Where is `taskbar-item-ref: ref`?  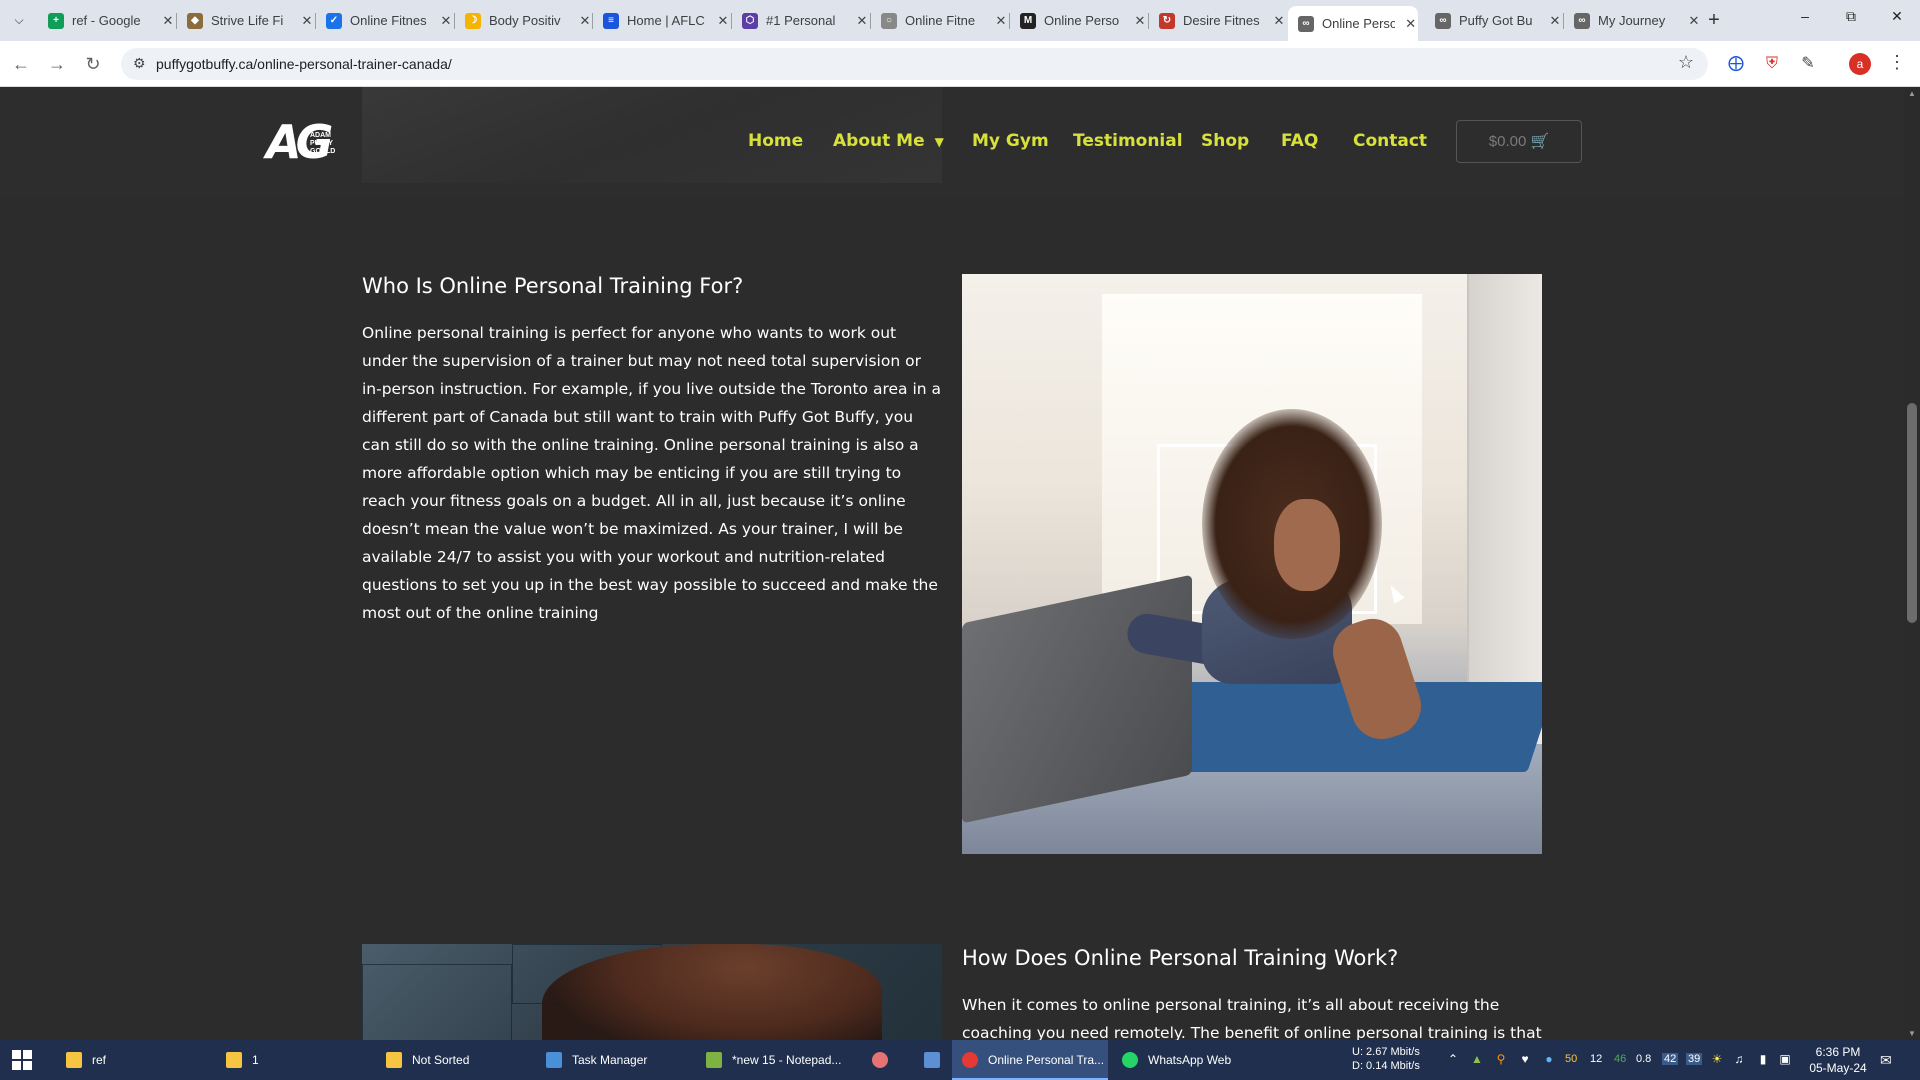 taskbar-item-ref: ref is located at coordinates (134, 1060).